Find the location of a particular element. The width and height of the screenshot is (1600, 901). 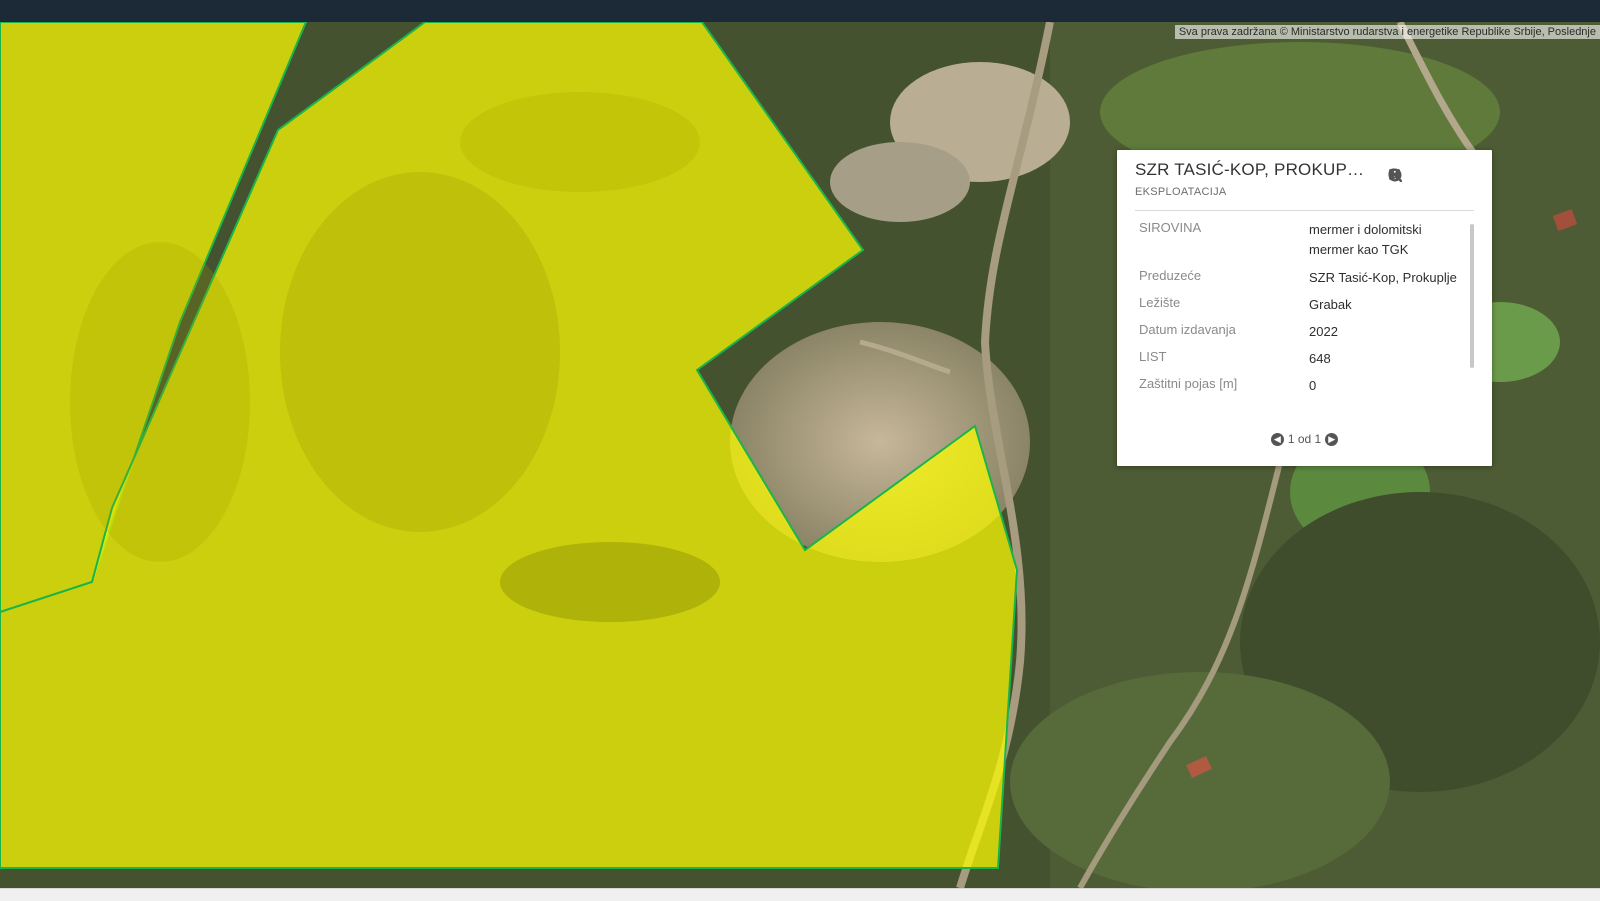

attribute-row: LIST 648 is located at coordinates (1302, 362).